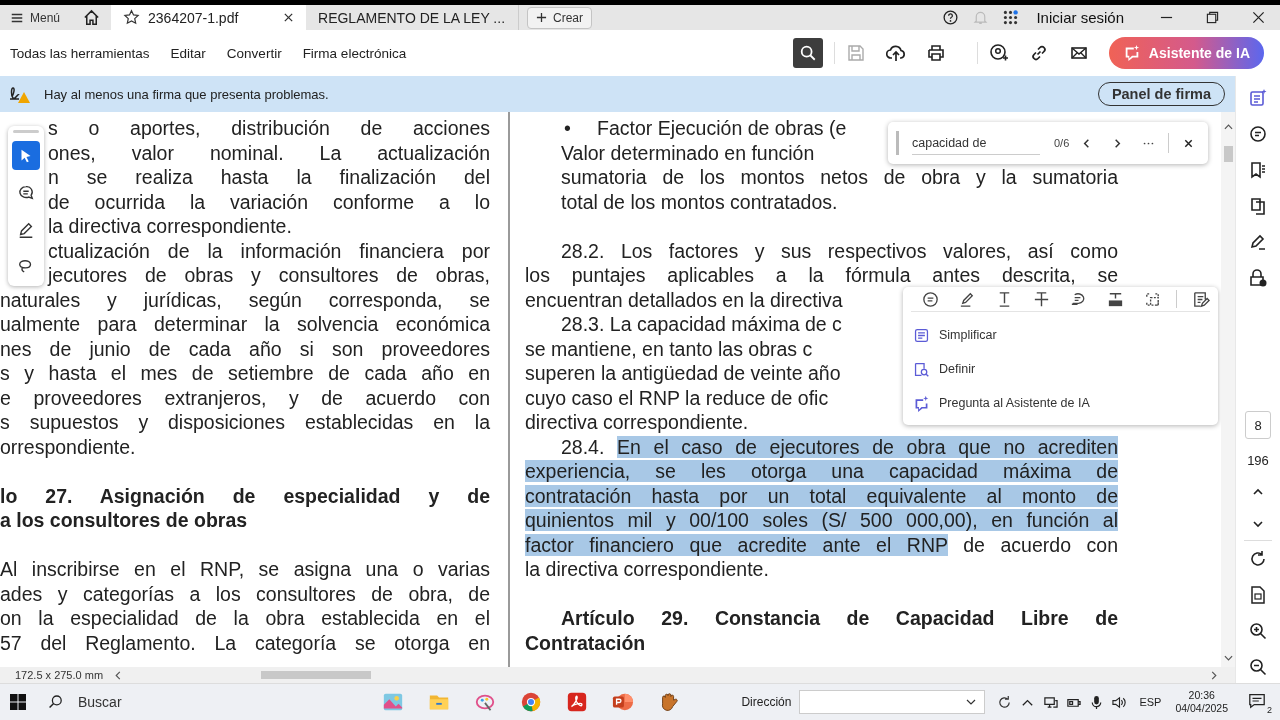 This screenshot has height=720, width=1280. Describe the element at coordinates (839, 446) in the screenshot. I see `document-line: 28.4. En el caso de ejecutores de obra que no acrediten` at that location.